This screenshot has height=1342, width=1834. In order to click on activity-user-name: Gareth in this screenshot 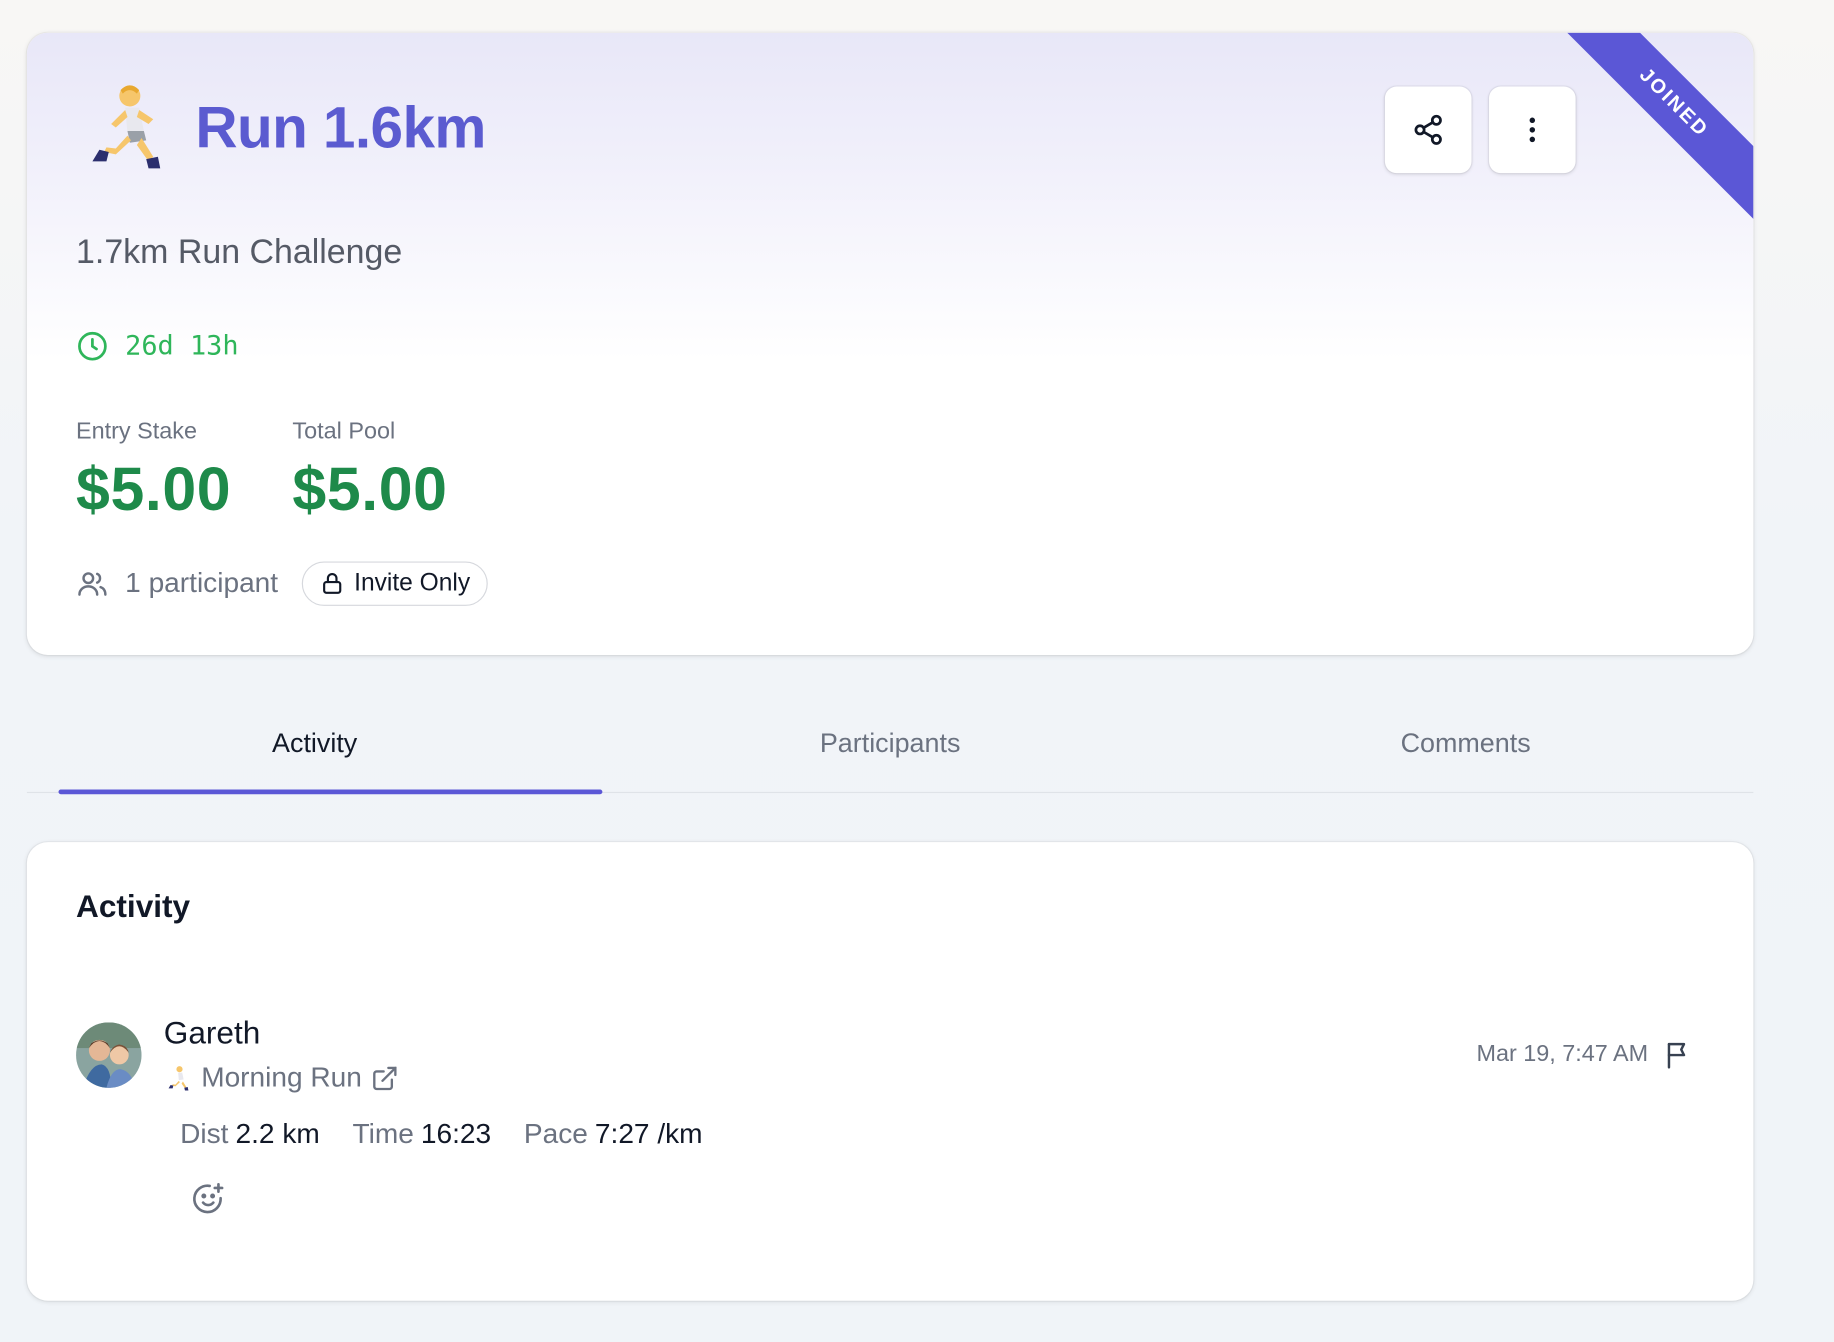, I will do `click(212, 1033)`.